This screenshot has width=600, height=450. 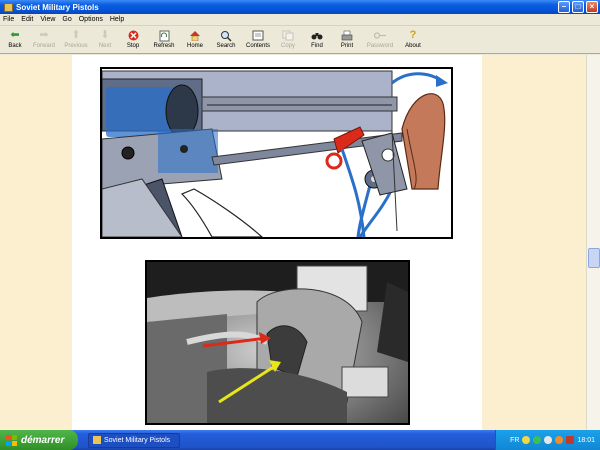 I want to click on taskbar-item-app: Soviet Military Pistols, so click(x=134, y=440).